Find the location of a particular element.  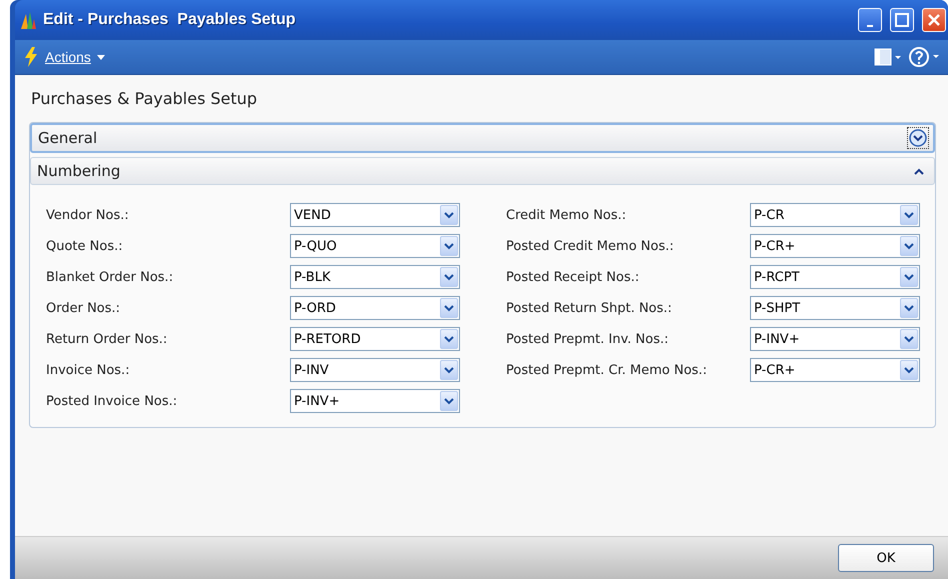

layout-menu-icon is located at coordinates (888, 57).